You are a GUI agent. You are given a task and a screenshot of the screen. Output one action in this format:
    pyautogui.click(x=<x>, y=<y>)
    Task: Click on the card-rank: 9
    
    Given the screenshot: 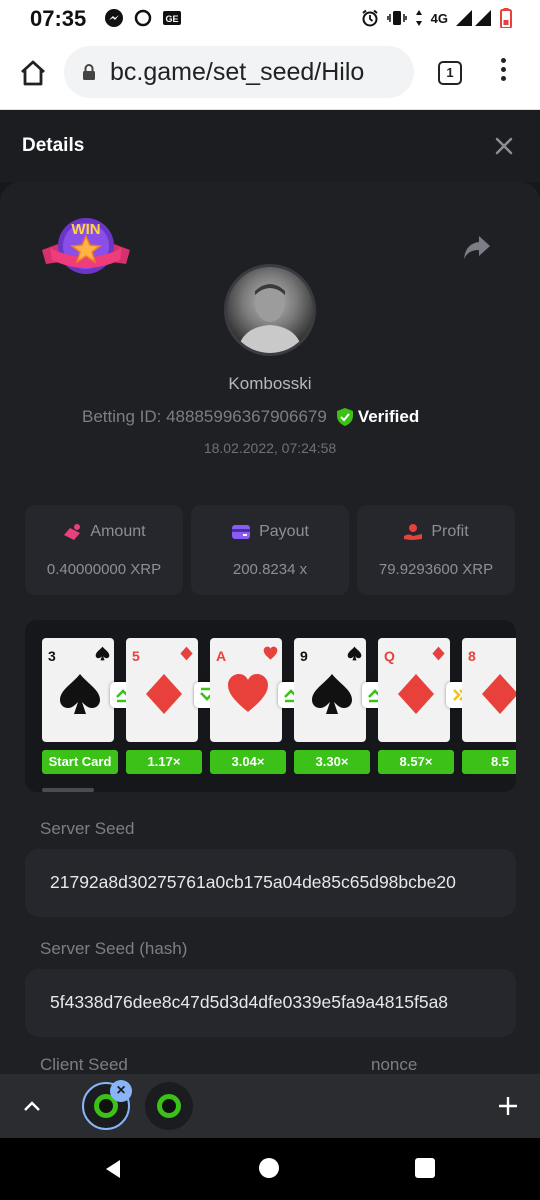 What is the action you would take?
    pyautogui.click(x=304, y=656)
    